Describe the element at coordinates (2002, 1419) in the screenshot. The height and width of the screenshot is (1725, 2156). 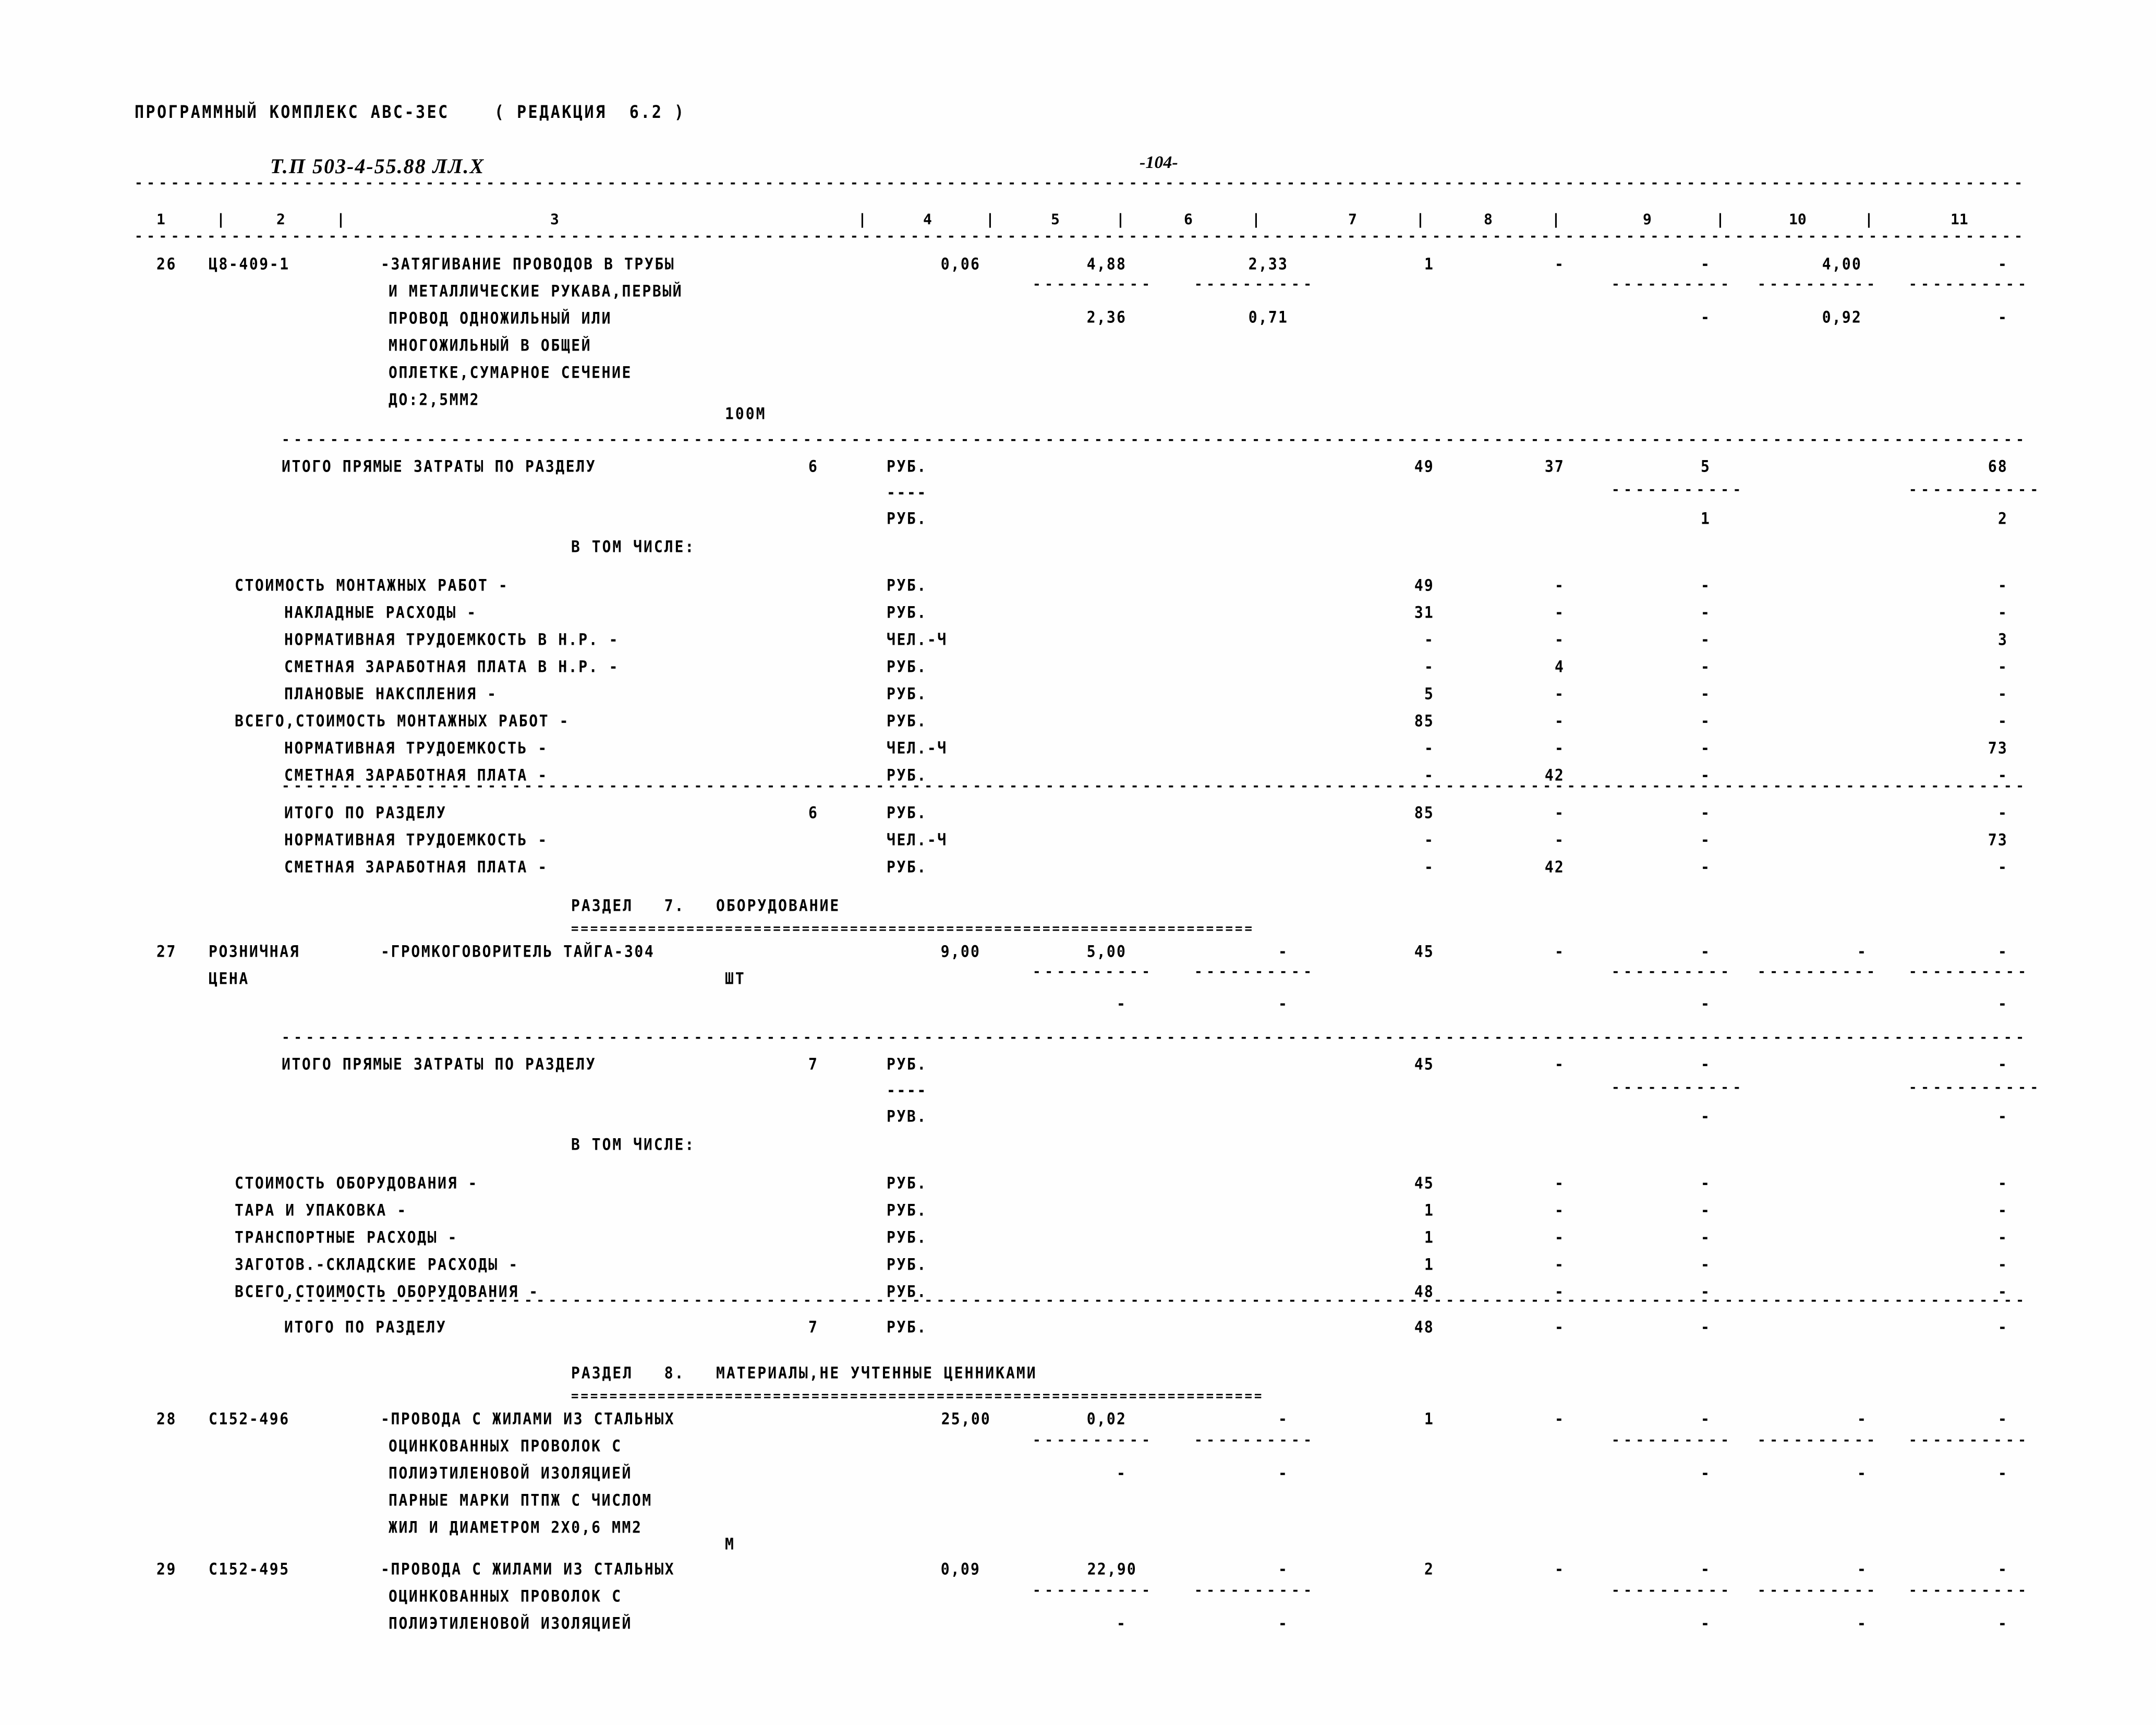
I see `item-28-c11: -` at that location.